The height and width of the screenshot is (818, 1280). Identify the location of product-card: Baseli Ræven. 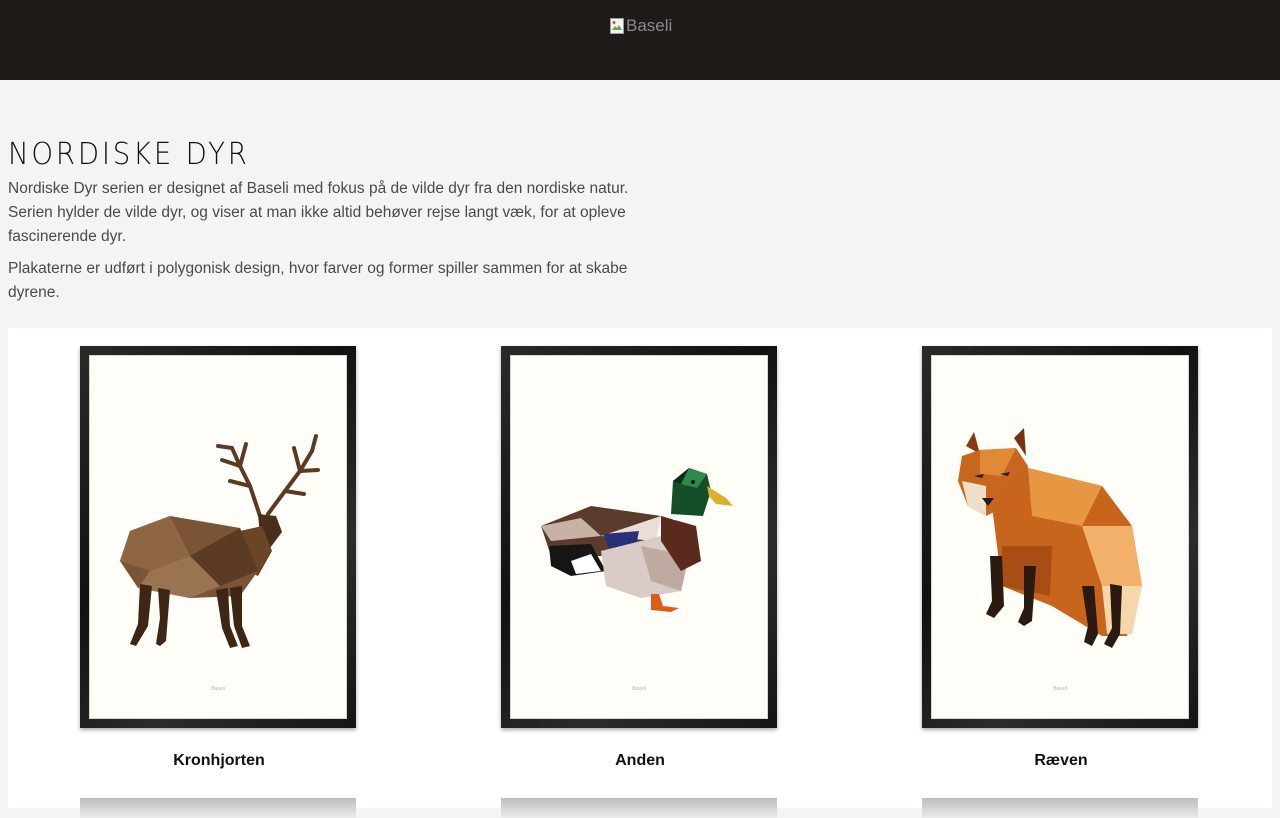
(1061, 558).